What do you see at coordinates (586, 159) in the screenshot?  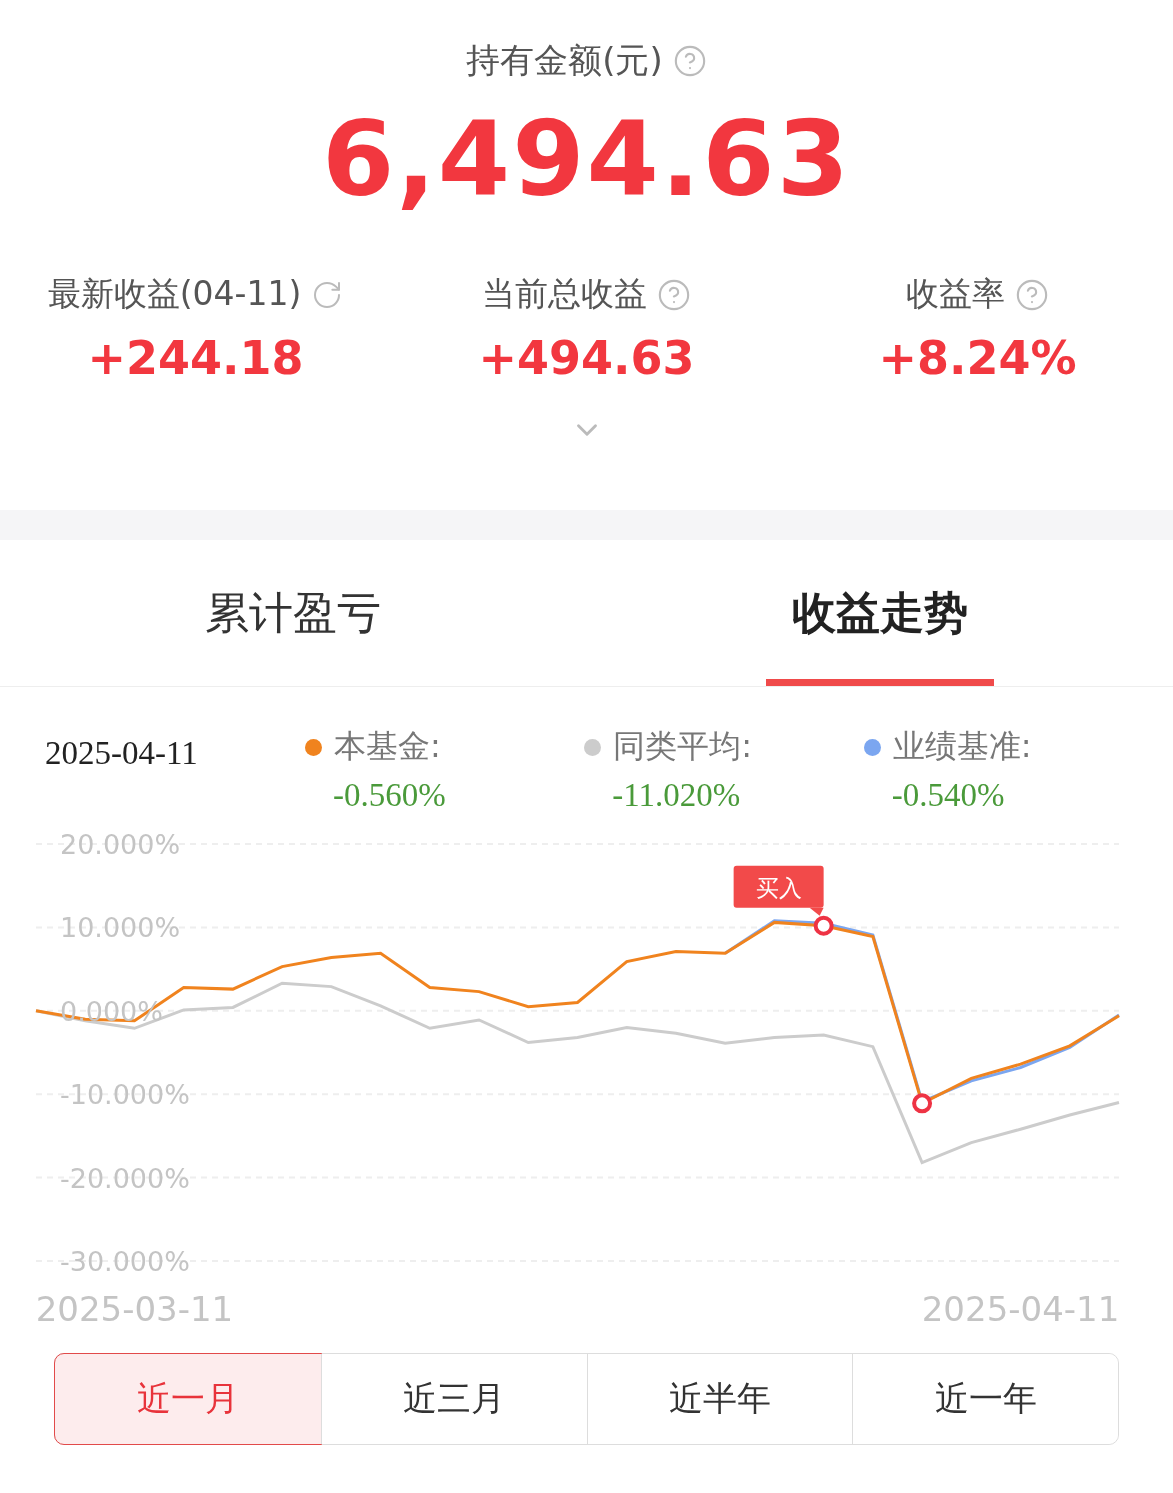 I see `holding-amount: 6,494.63` at bounding box center [586, 159].